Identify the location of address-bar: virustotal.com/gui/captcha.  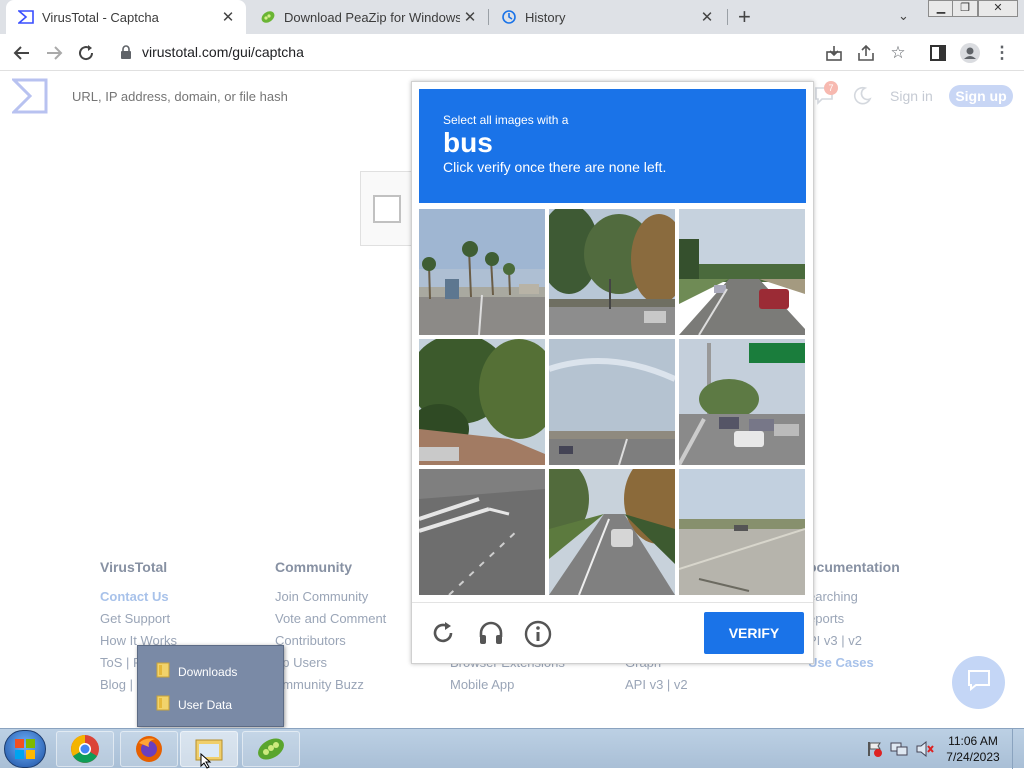
(515, 52).